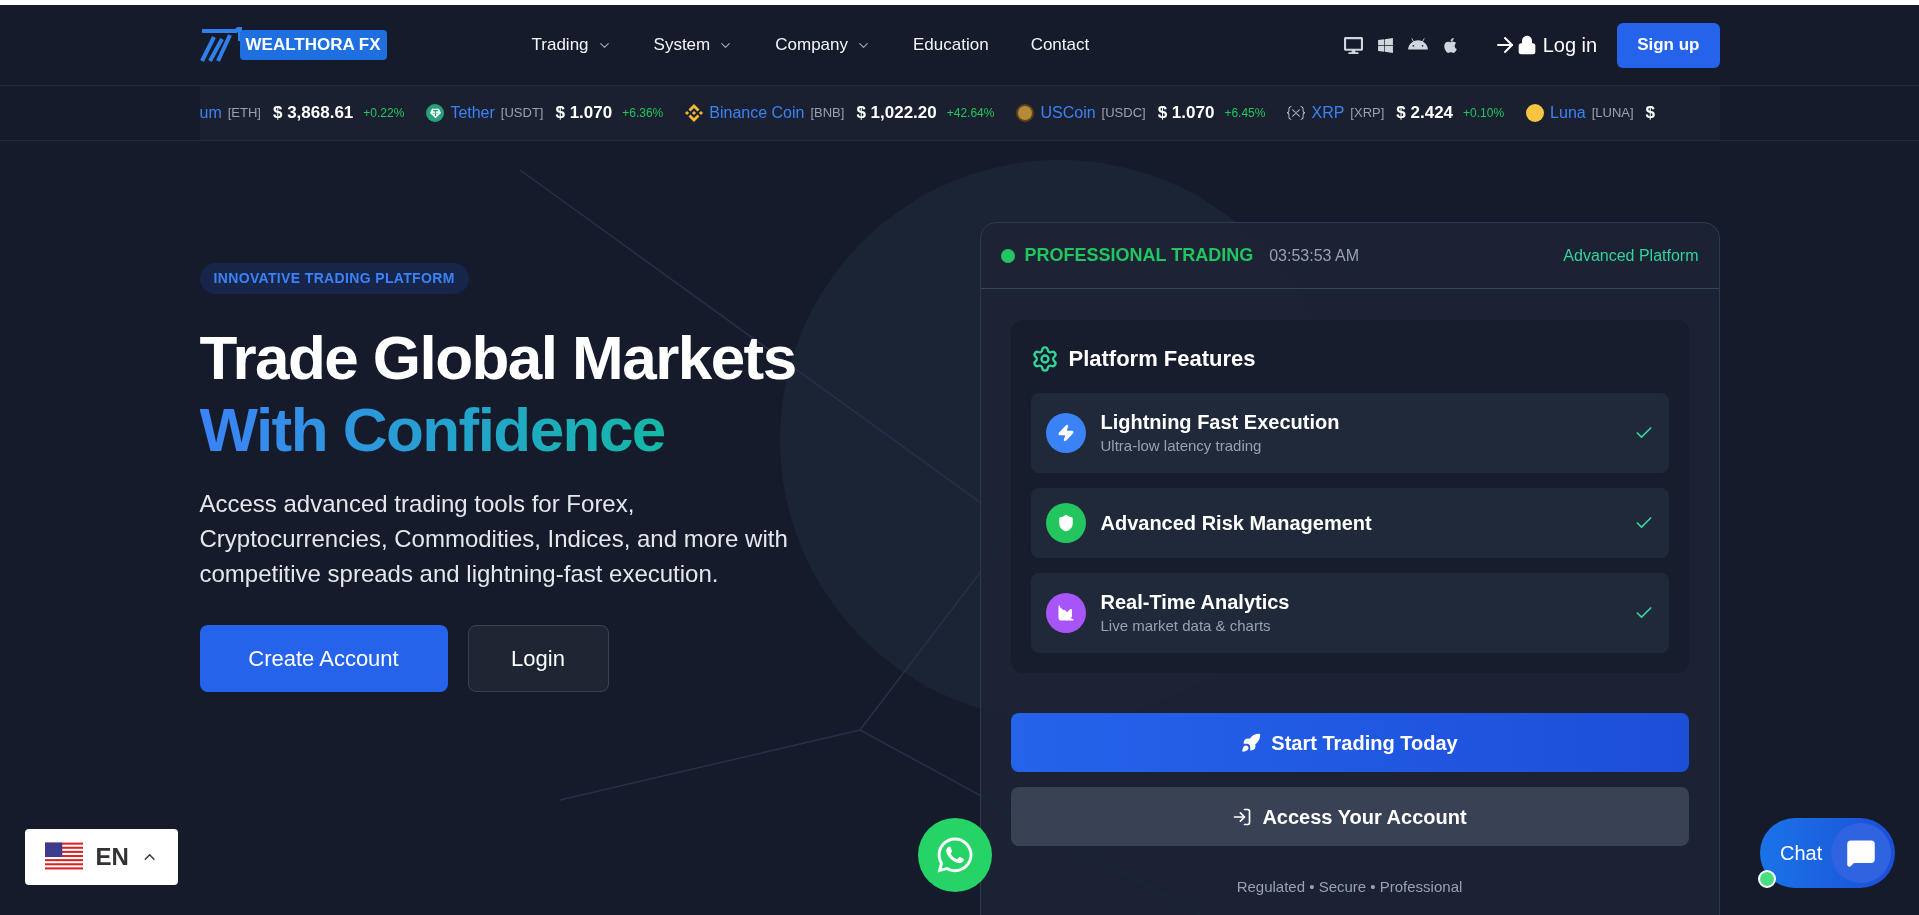  I want to click on coin-symbol: [LUNA], so click(1612, 113).